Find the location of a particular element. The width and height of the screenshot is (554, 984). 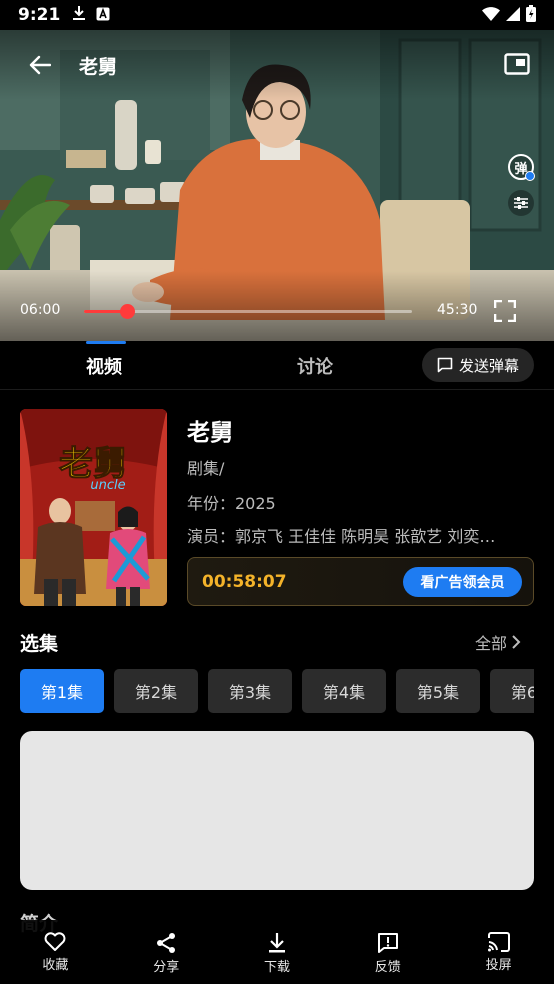

wifi-icon is located at coordinates (491, 15).